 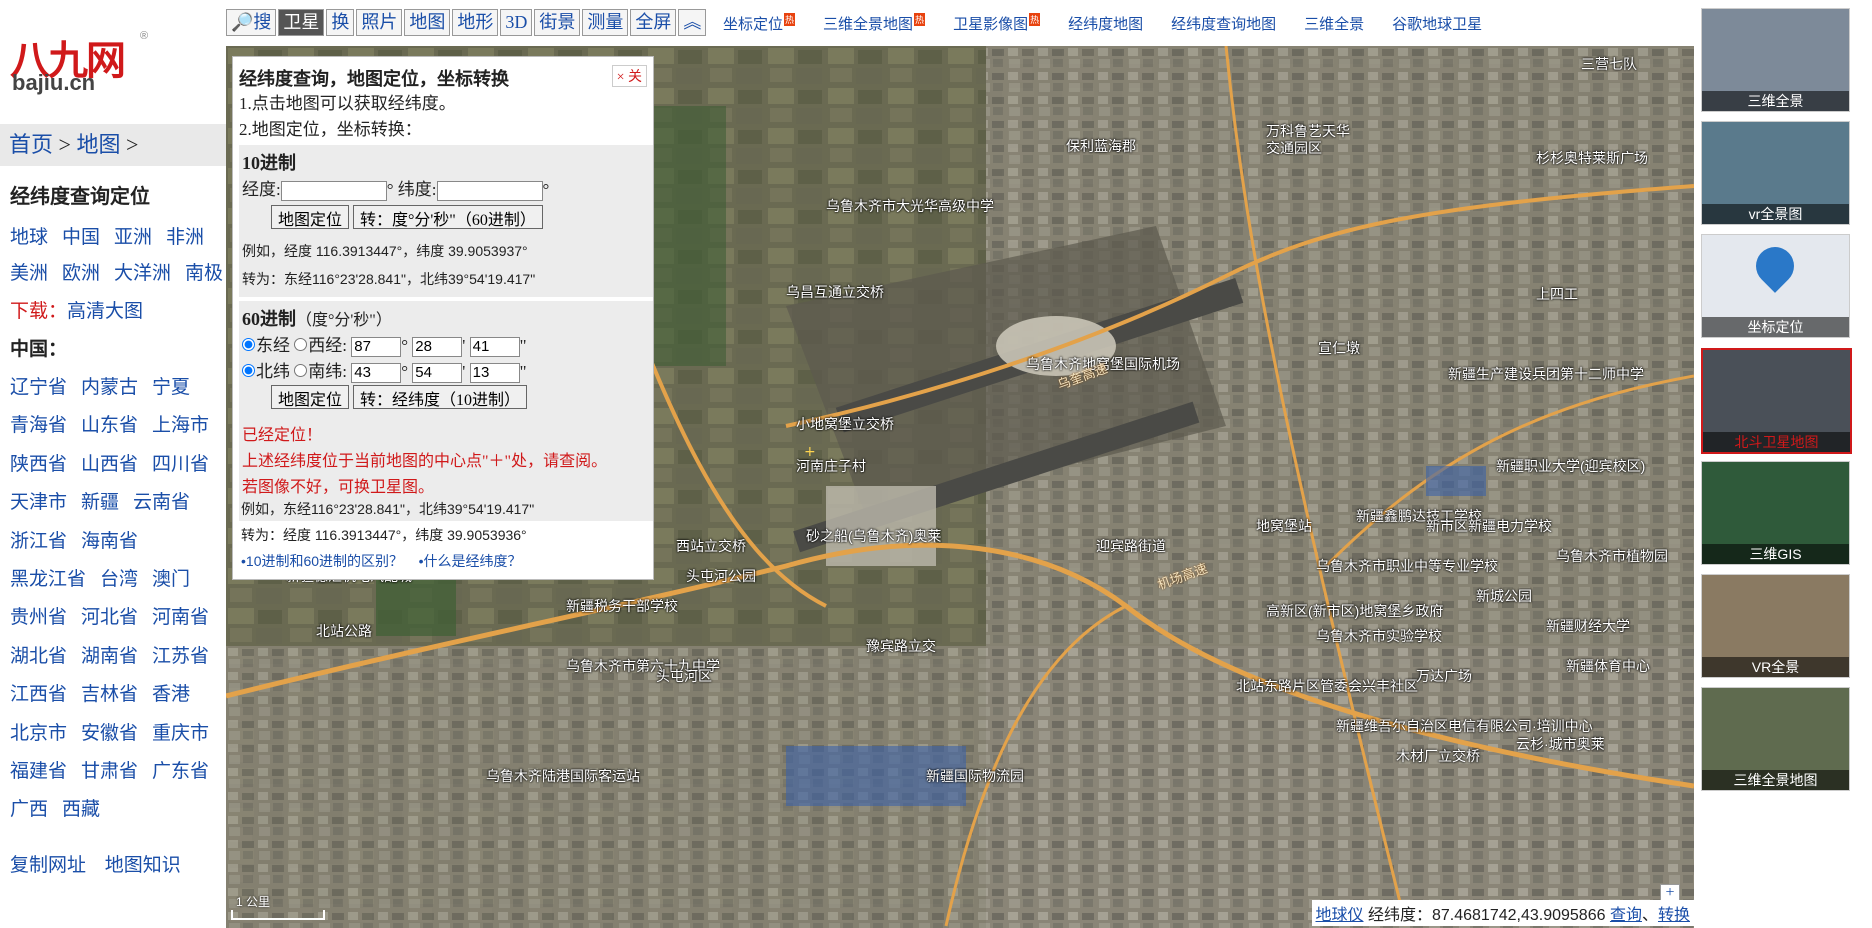 What do you see at coordinates (1105, 24) in the screenshot?
I see `top-link: 经纬度地图` at bounding box center [1105, 24].